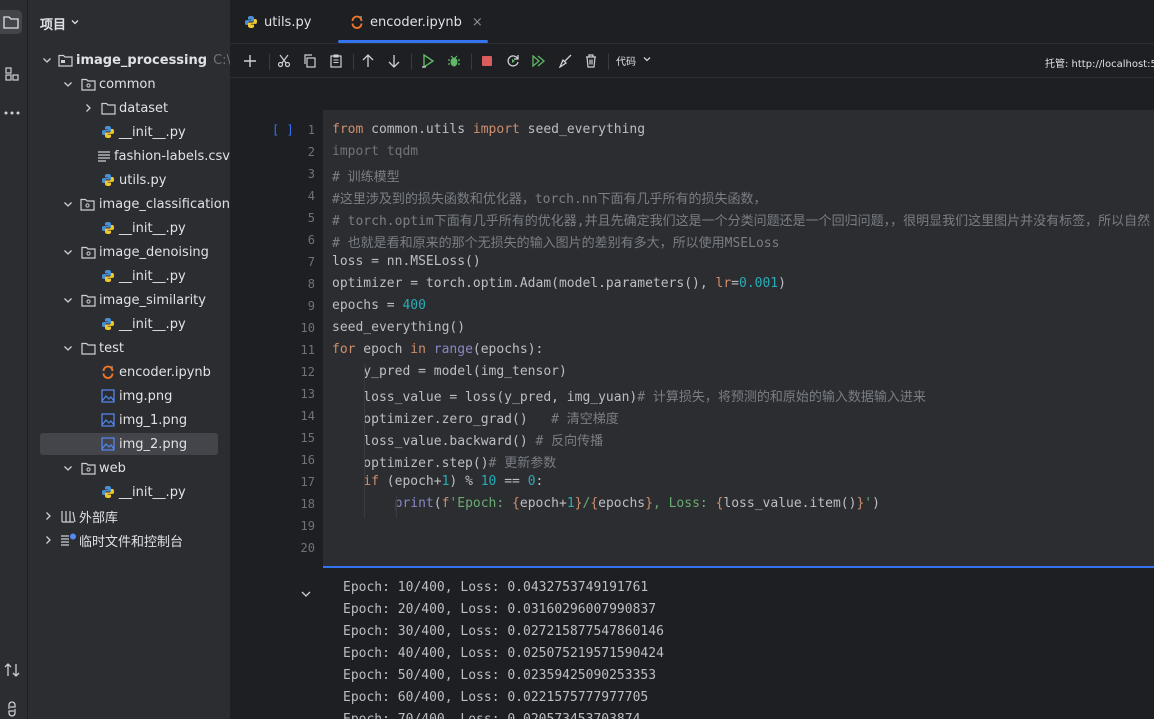  Describe the element at coordinates (634, 60) in the screenshot. I see `cell-type-select: 代码` at that location.